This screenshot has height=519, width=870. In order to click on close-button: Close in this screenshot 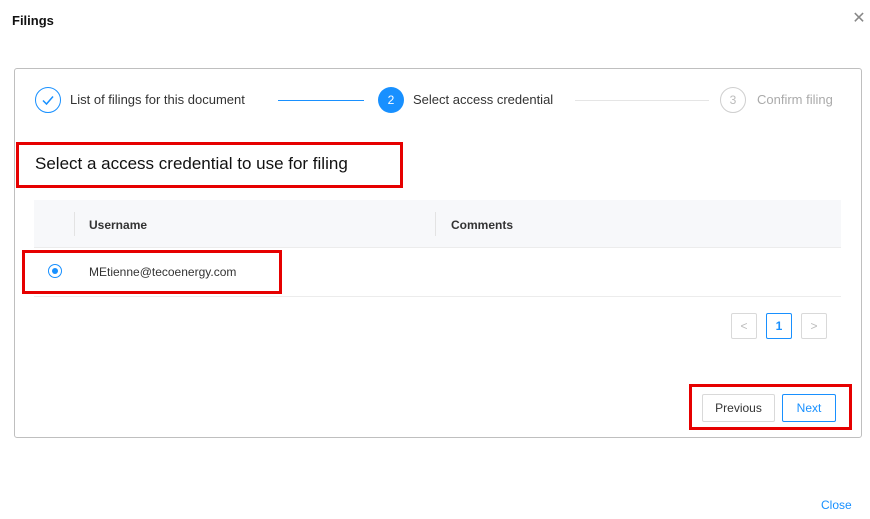, I will do `click(836, 505)`.